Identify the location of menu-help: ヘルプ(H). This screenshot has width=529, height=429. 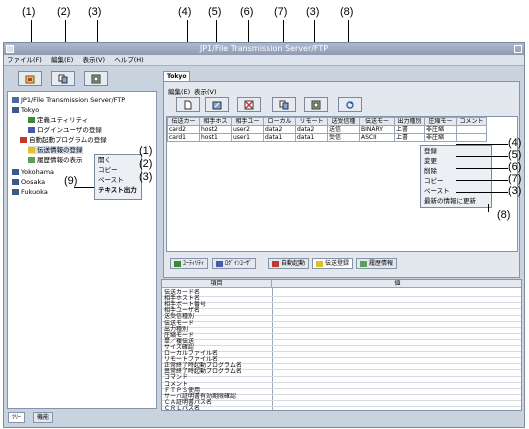
(128, 60).